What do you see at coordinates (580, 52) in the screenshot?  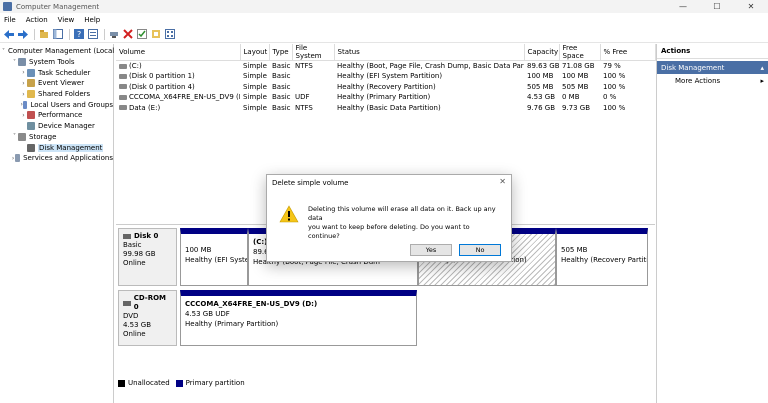 I see `column-header: Free Space` at bounding box center [580, 52].